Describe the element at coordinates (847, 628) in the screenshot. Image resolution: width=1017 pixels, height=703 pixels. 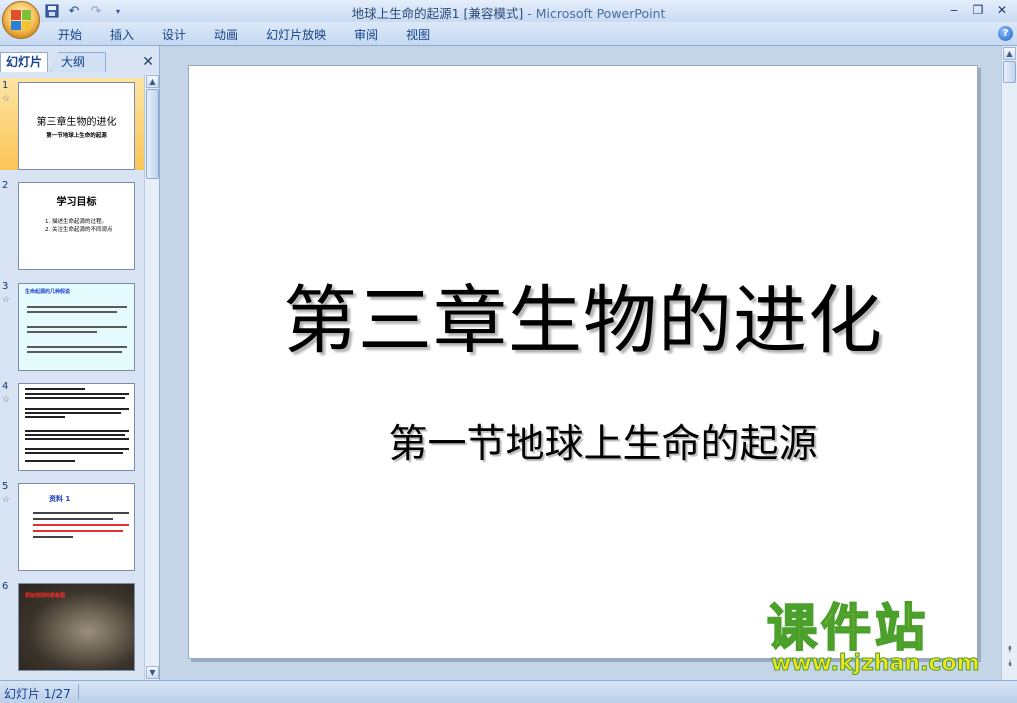
I see `watermark-brand: 课件站` at that location.